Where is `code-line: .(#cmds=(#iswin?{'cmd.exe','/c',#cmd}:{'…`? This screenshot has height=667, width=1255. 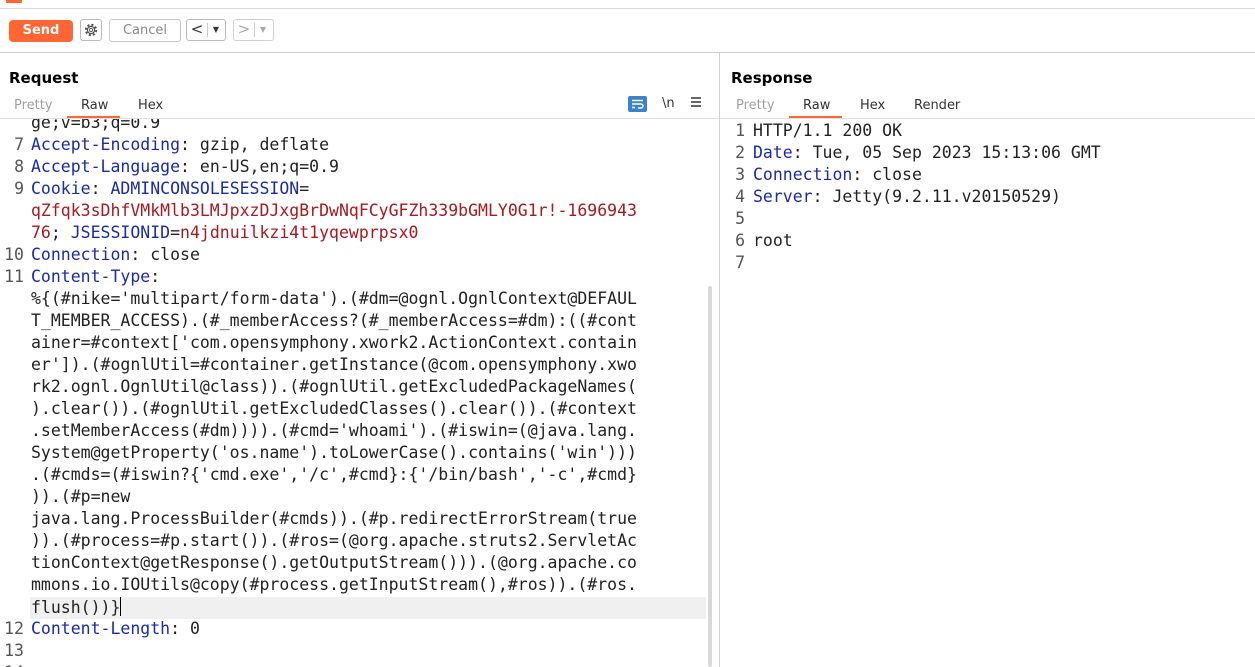 code-line: .(#cmds=(#iswin?{'cmd.exe','/c',#cmd}:{'… is located at coordinates (334, 474).